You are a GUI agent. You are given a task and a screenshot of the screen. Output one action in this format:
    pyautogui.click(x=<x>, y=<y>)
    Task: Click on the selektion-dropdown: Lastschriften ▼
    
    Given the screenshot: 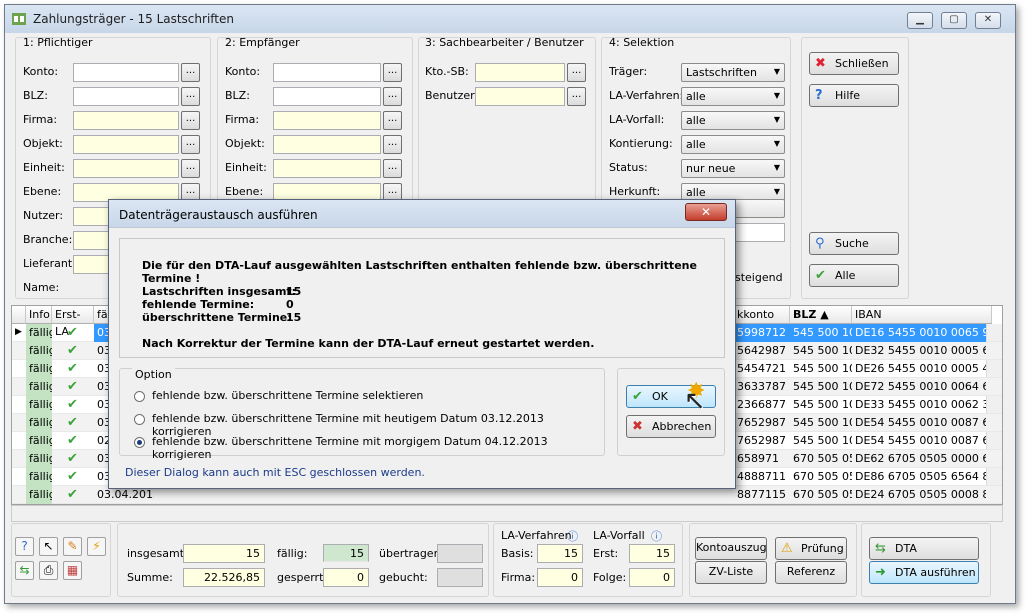 What is the action you would take?
    pyautogui.click(x=733, y=72)
    